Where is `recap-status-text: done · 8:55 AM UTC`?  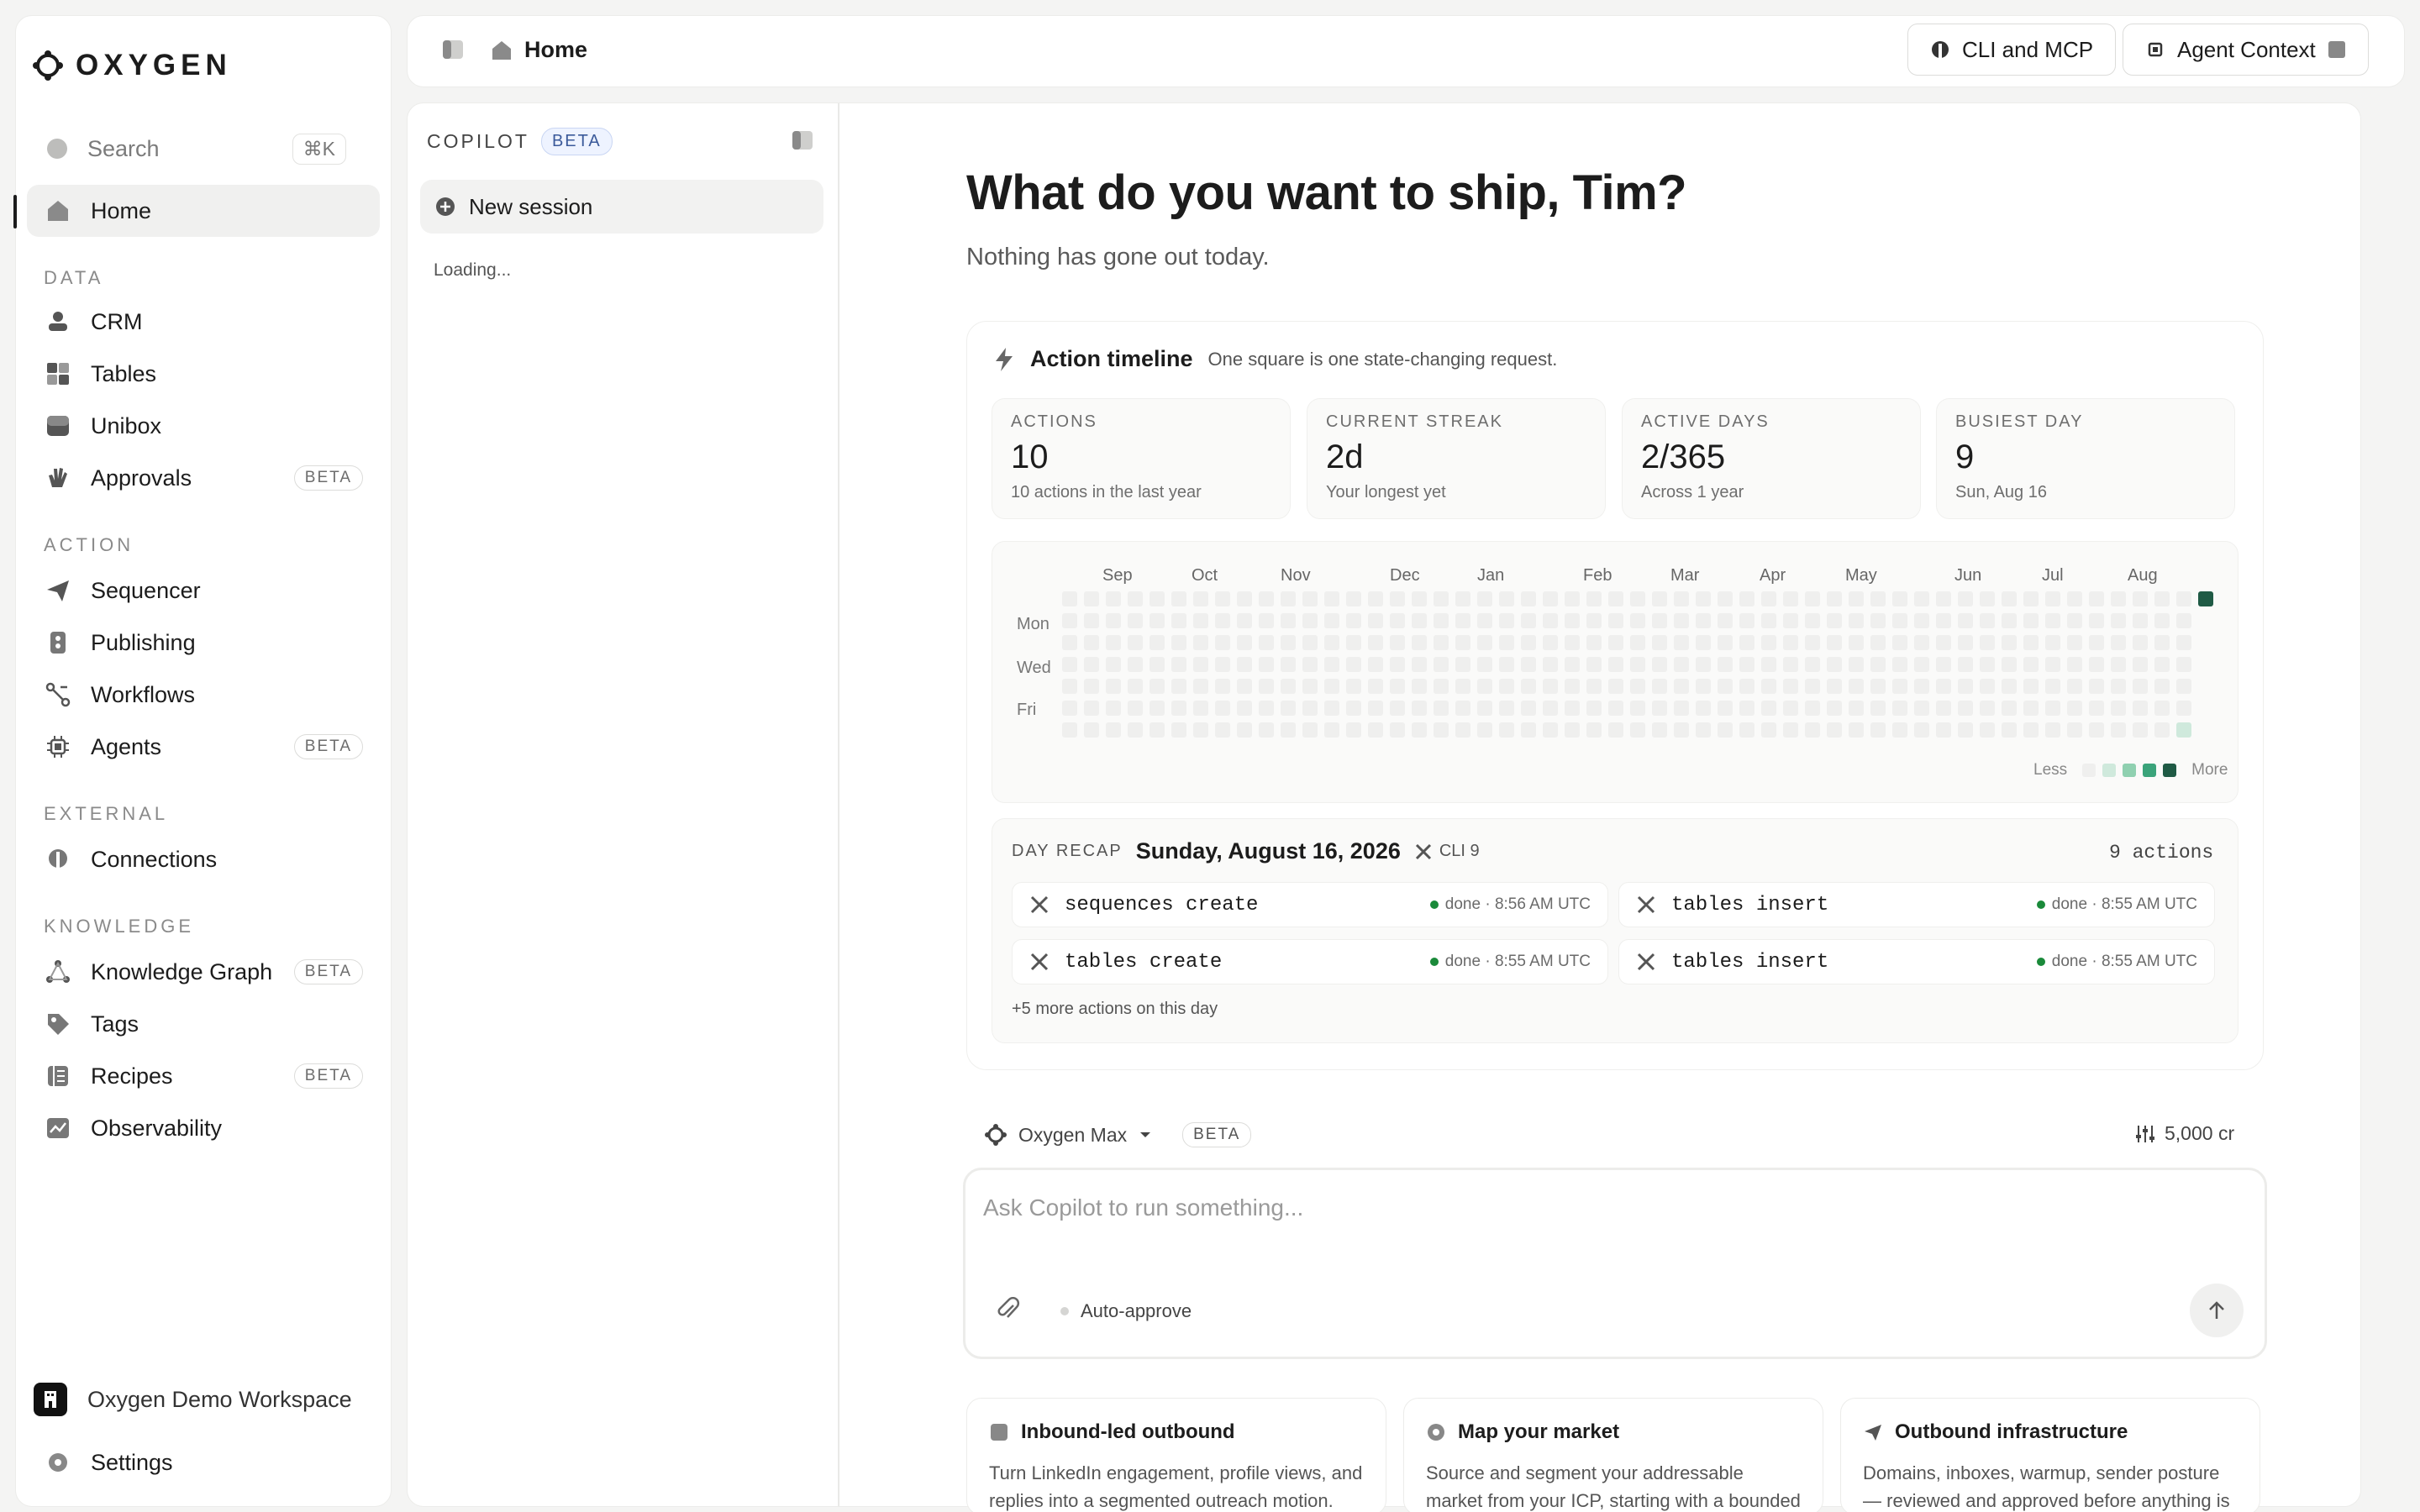 recap-status-text: done · 8:55 AM UTC is located at coordinates (2124, 904).